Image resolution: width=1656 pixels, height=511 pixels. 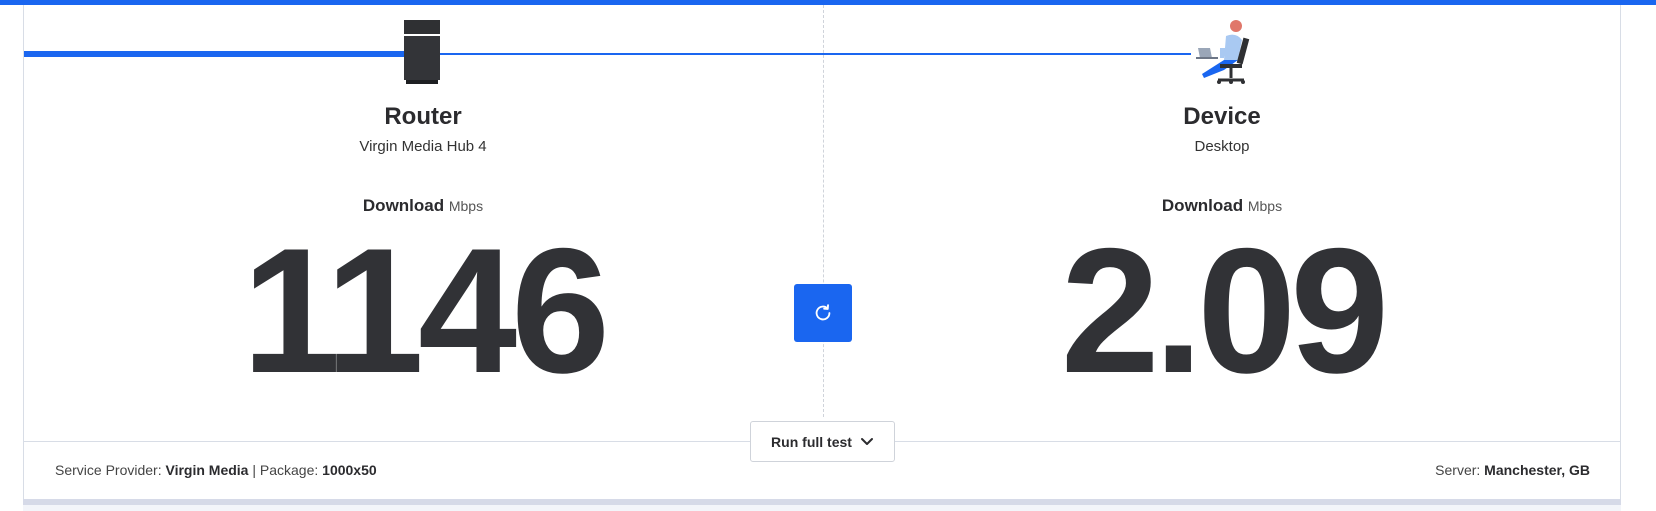 I want to click on provider-value: Virgin Media, so click(x=207, y=470).